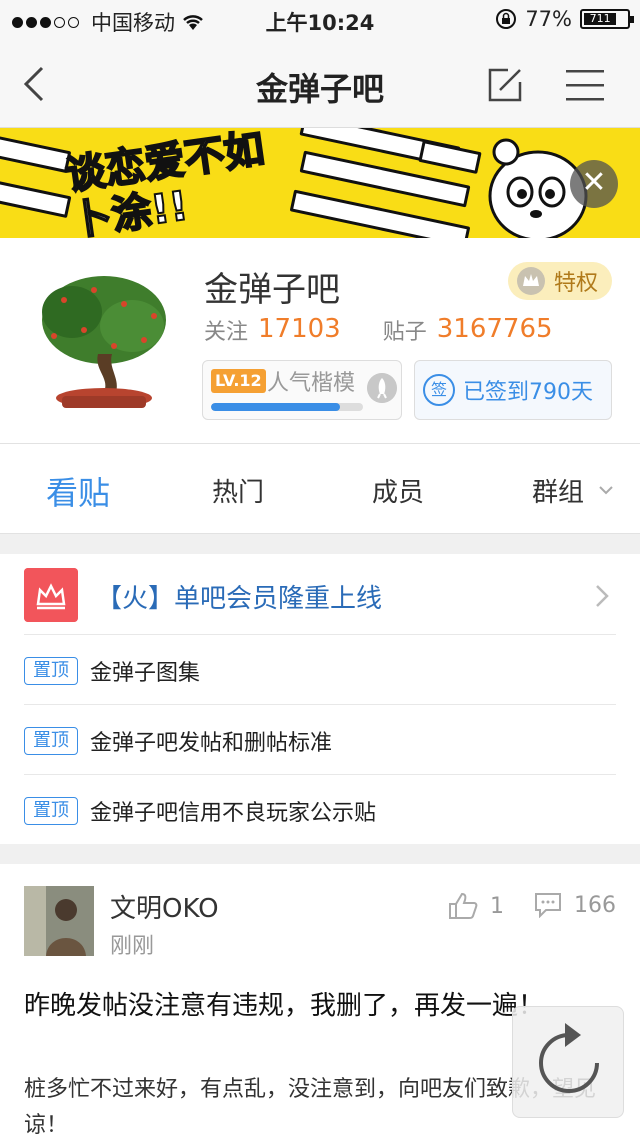 Image resolution: width=640 pixels, height=1136 pixels. Describe the element at coordinates (276, 407) in the screenshot. I see `level-progress-fill` at that location.